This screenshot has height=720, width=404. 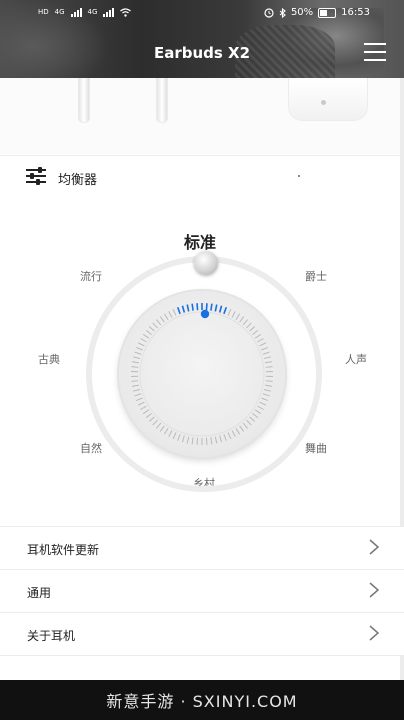 What do you see at coordinates (91, 276) in the screenshot?
I see `preset-pop: 流行` at bounding box center [91, 276].